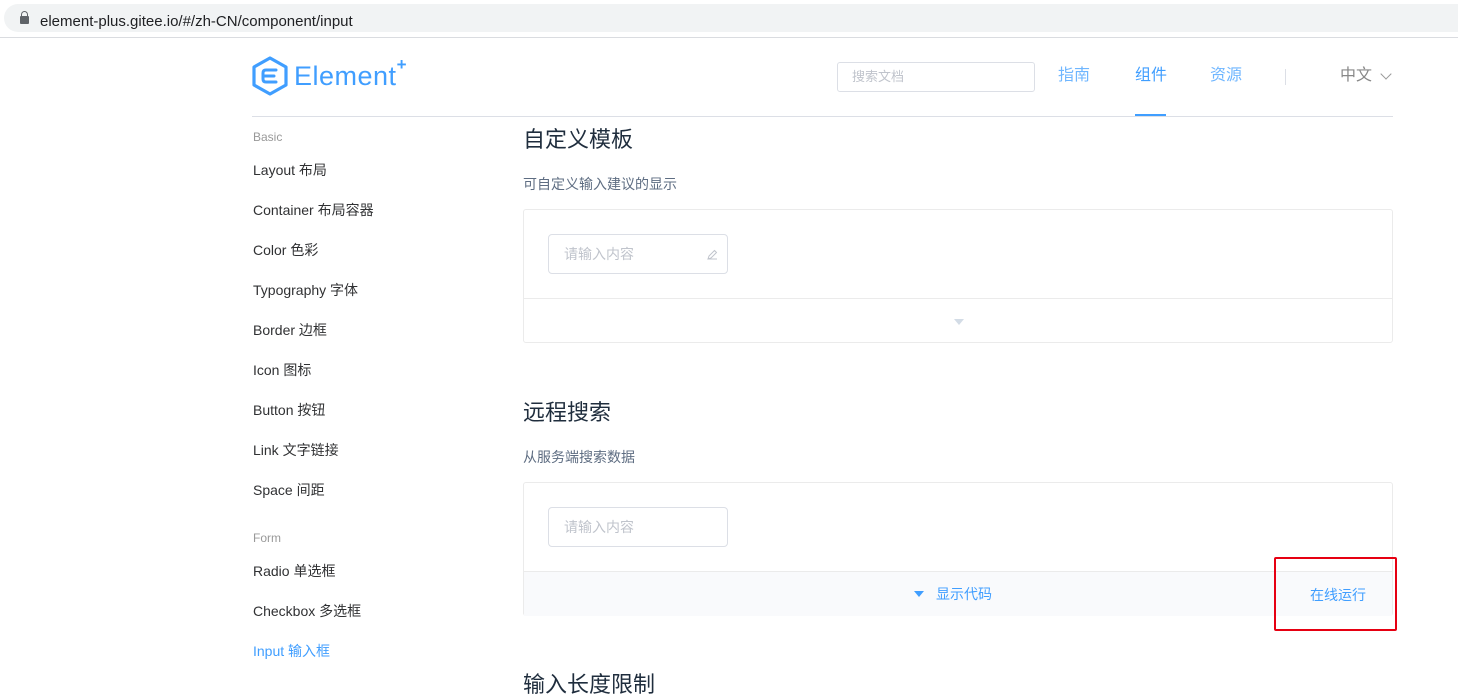  I want to click on sidebar-item-layout: Layout 布局, so click(290, 170).